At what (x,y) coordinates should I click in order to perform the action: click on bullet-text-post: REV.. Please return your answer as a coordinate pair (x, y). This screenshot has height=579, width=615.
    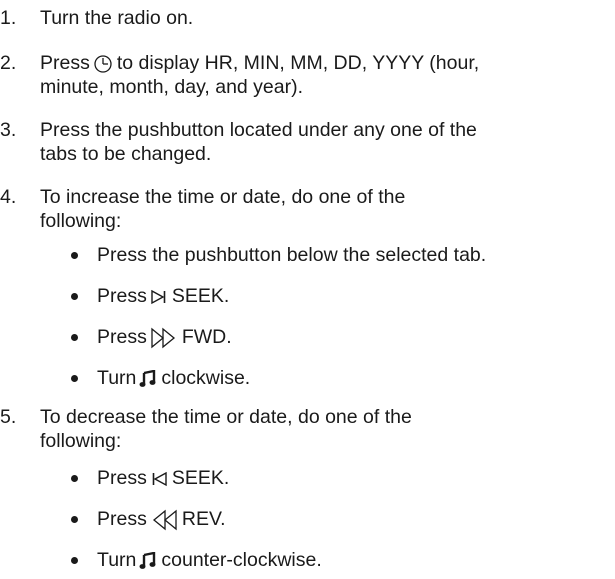
    Looking at the image, I should click on (203, 519).